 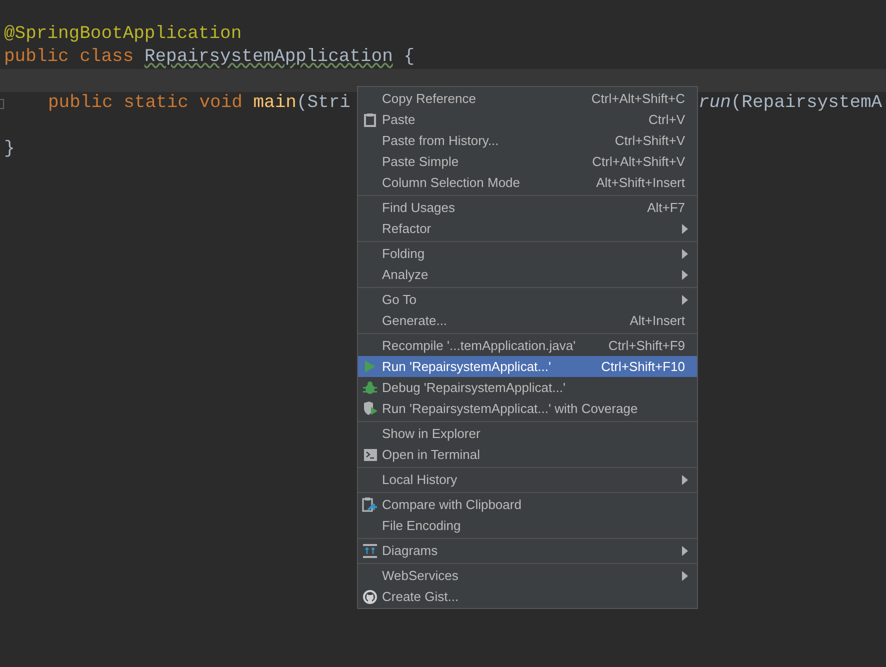 What do you see at coordinates (370, 366) in the screenshot?
I see `play-icon` at bounding box center [370, 366].